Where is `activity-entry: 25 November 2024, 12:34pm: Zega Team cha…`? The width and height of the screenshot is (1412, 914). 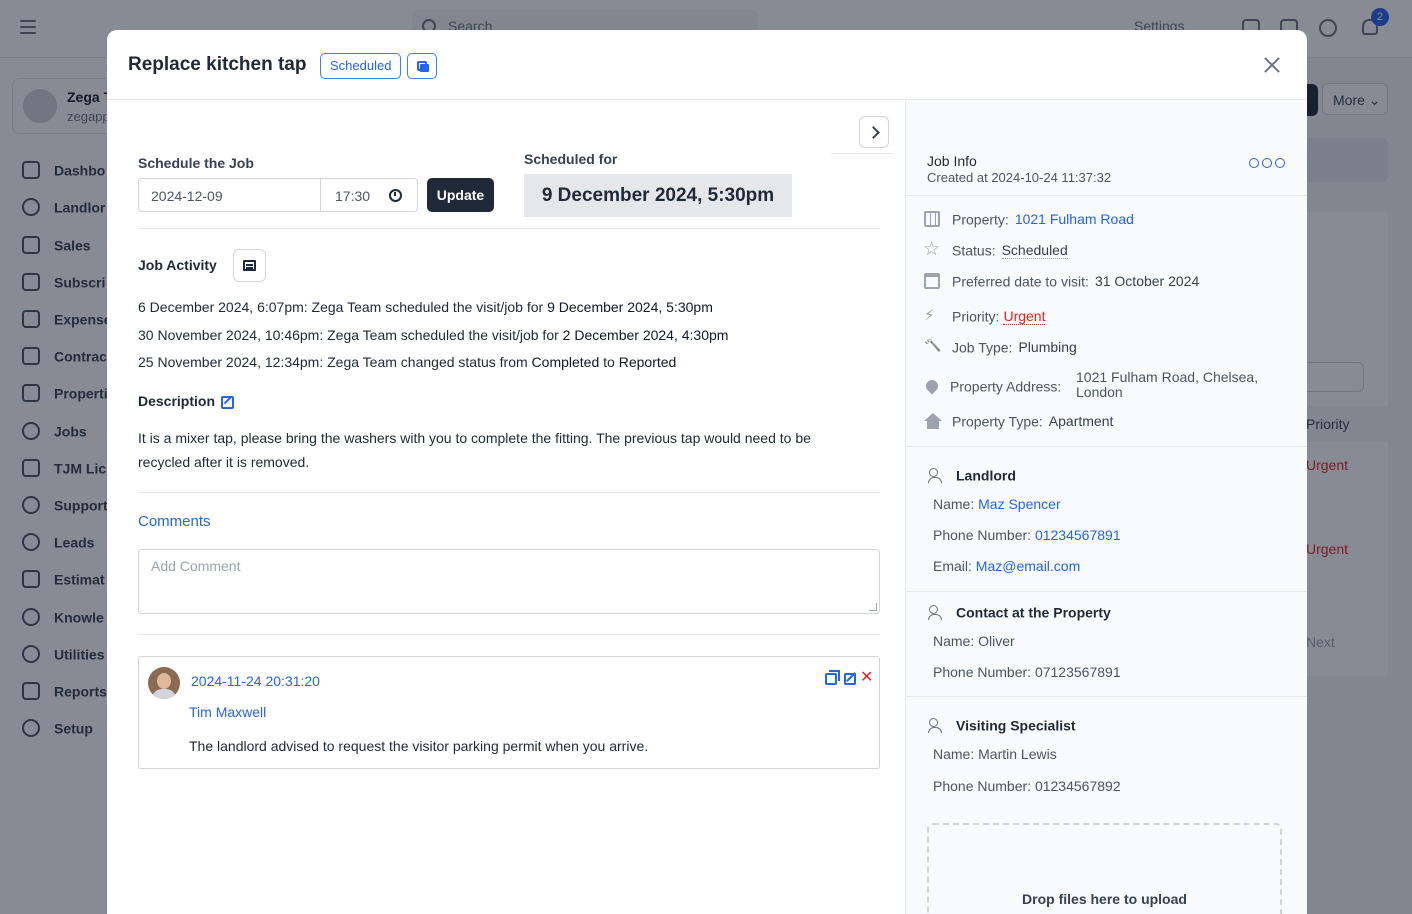
activity-entry: 25 November 2024, 12:34pm: Zega Team cha… is located at coordinates (407, 362).